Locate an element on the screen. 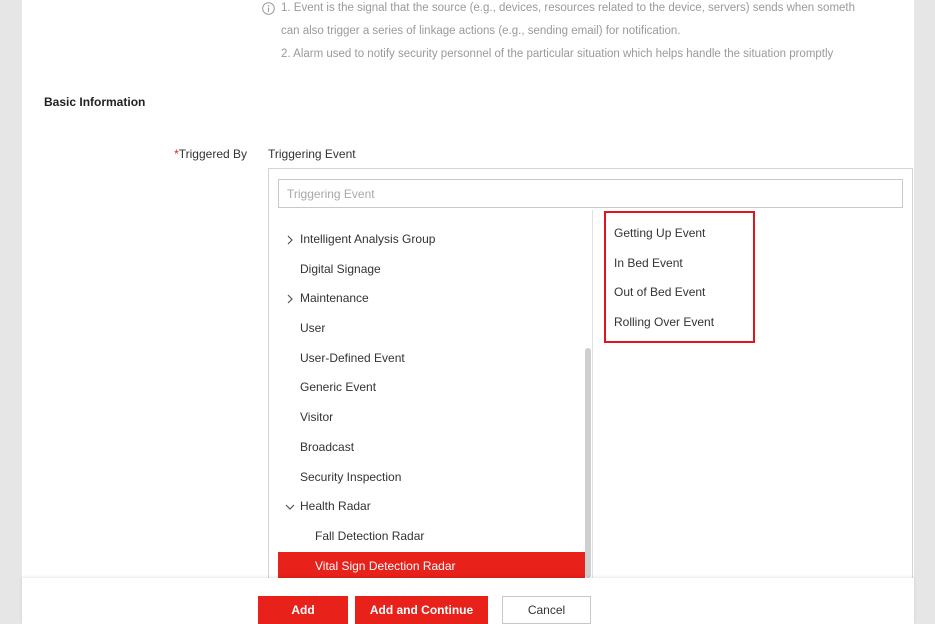 The height and width of the screenshot is (624, 935). tree-item-label: Visitor is located at coordinates (317, 417).